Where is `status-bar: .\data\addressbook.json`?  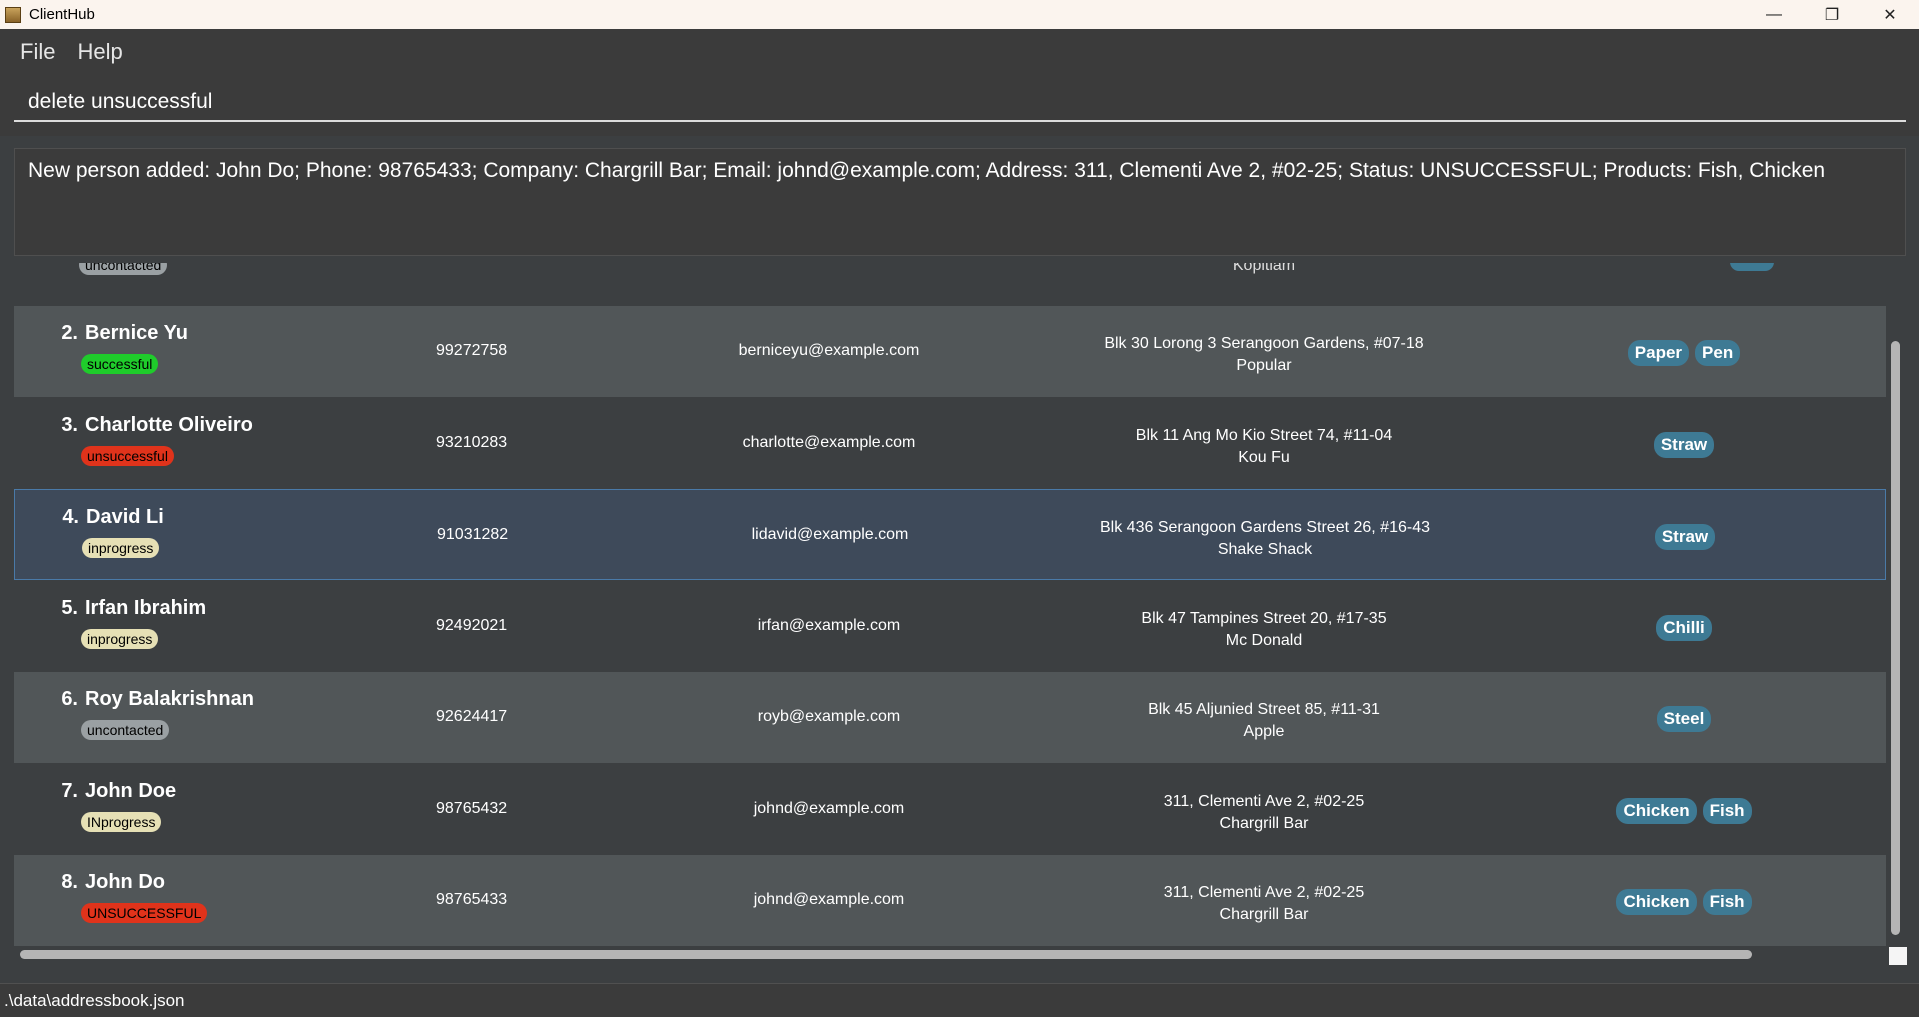
status-bar: .\data\addressbook.json is located at coordinates (959, 1000).